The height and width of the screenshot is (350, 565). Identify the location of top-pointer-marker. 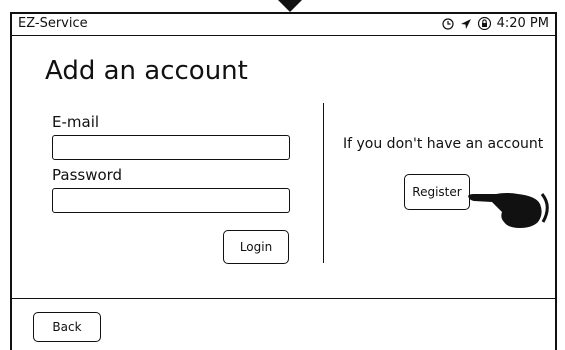
(290, 6).